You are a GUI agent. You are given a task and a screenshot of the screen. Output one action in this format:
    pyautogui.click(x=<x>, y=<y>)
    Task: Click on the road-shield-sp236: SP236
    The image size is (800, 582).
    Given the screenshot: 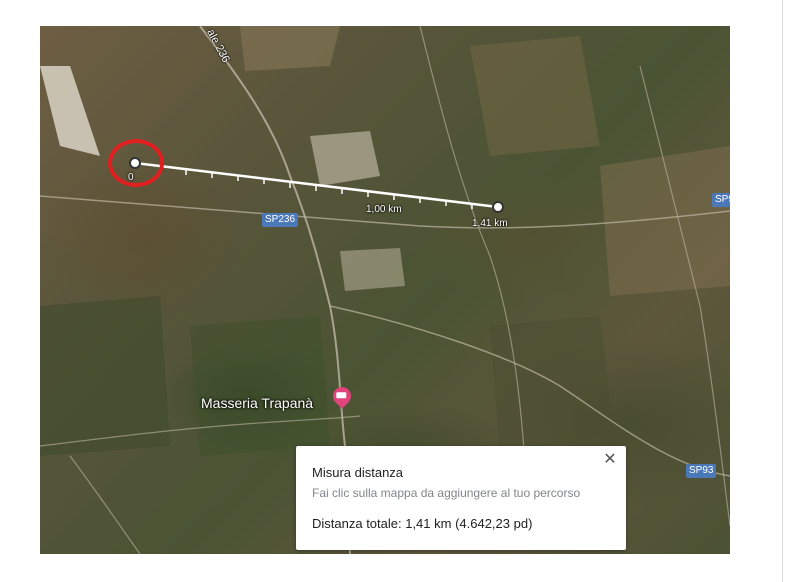 What is the action you would take?
    pyautogui.click(x=280, y=220)
    